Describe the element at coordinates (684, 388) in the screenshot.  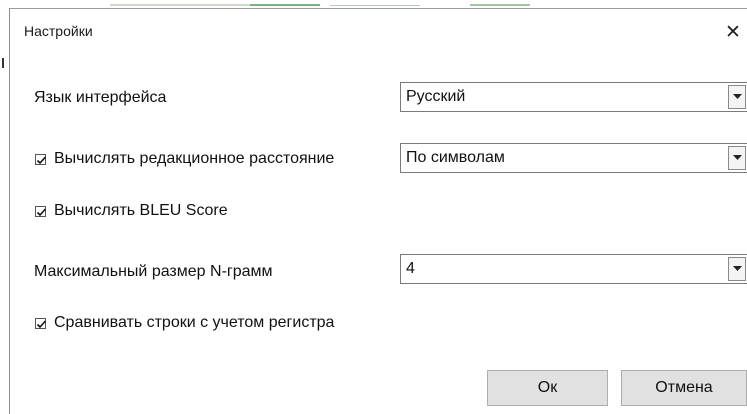
I see `cancel-button: Отмена` at that location.